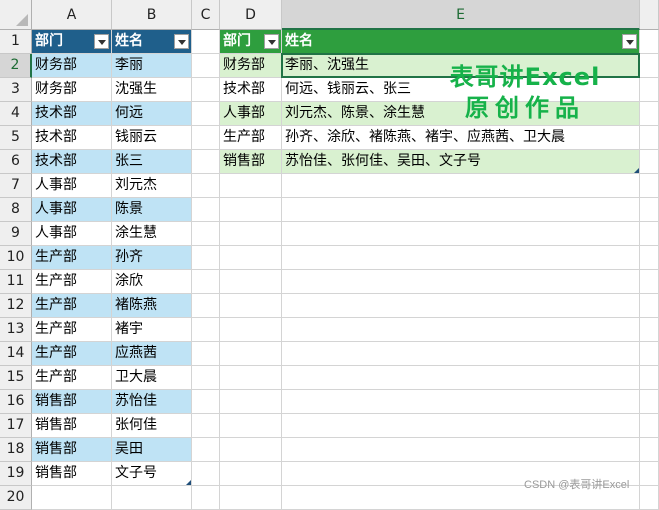 The image size is (659, 510). Describe the element at coordinates (461, 42) in the screenshot. I see `table2-header-name: 姓名` at that location.